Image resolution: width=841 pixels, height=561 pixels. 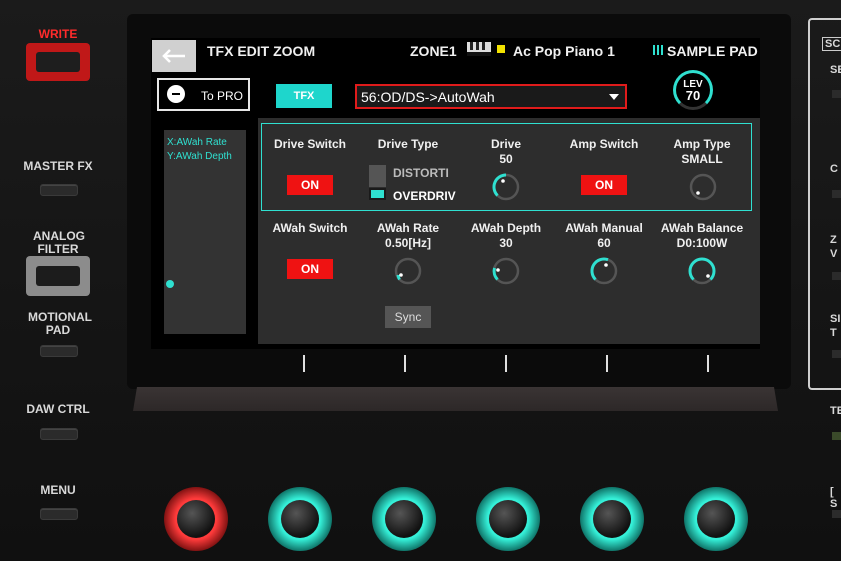 I want to click on drive-label: Drive, so click(x=506, y=144).